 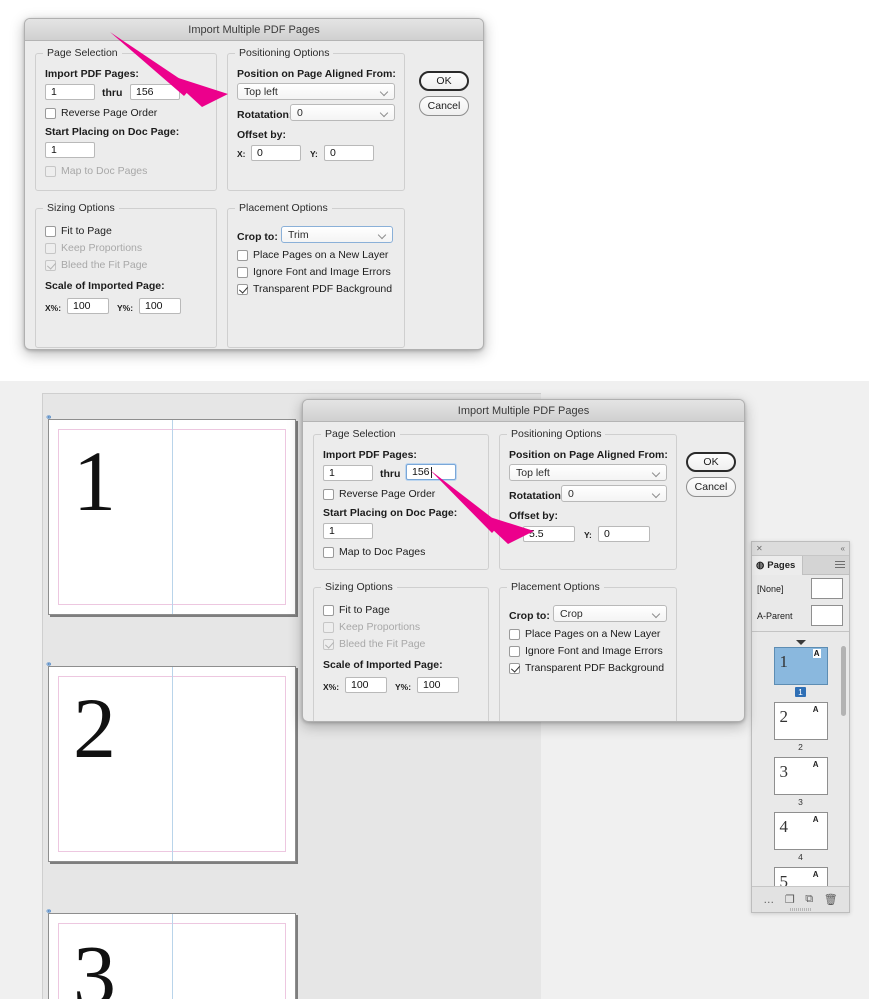 What do you see at coordinates (800, 831) in the screenshot?
I see `page-thumbnail: 4 A` at bounding box center [800, 831].